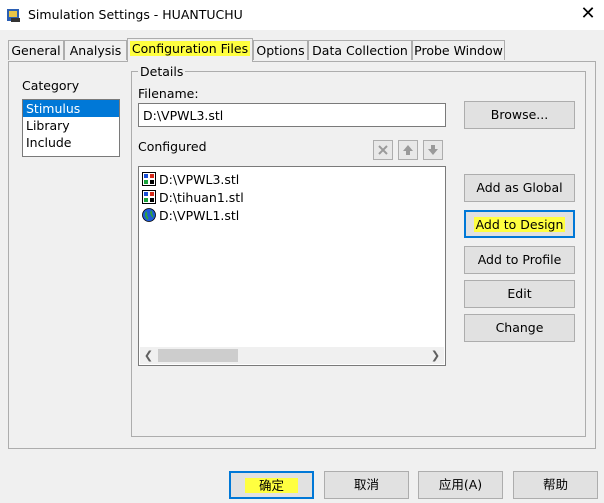 The image size is (604, 503). Describe the element at coordinates (435, 355) in the screenshot. I see `scroll-right-icon: ❯` at that location.